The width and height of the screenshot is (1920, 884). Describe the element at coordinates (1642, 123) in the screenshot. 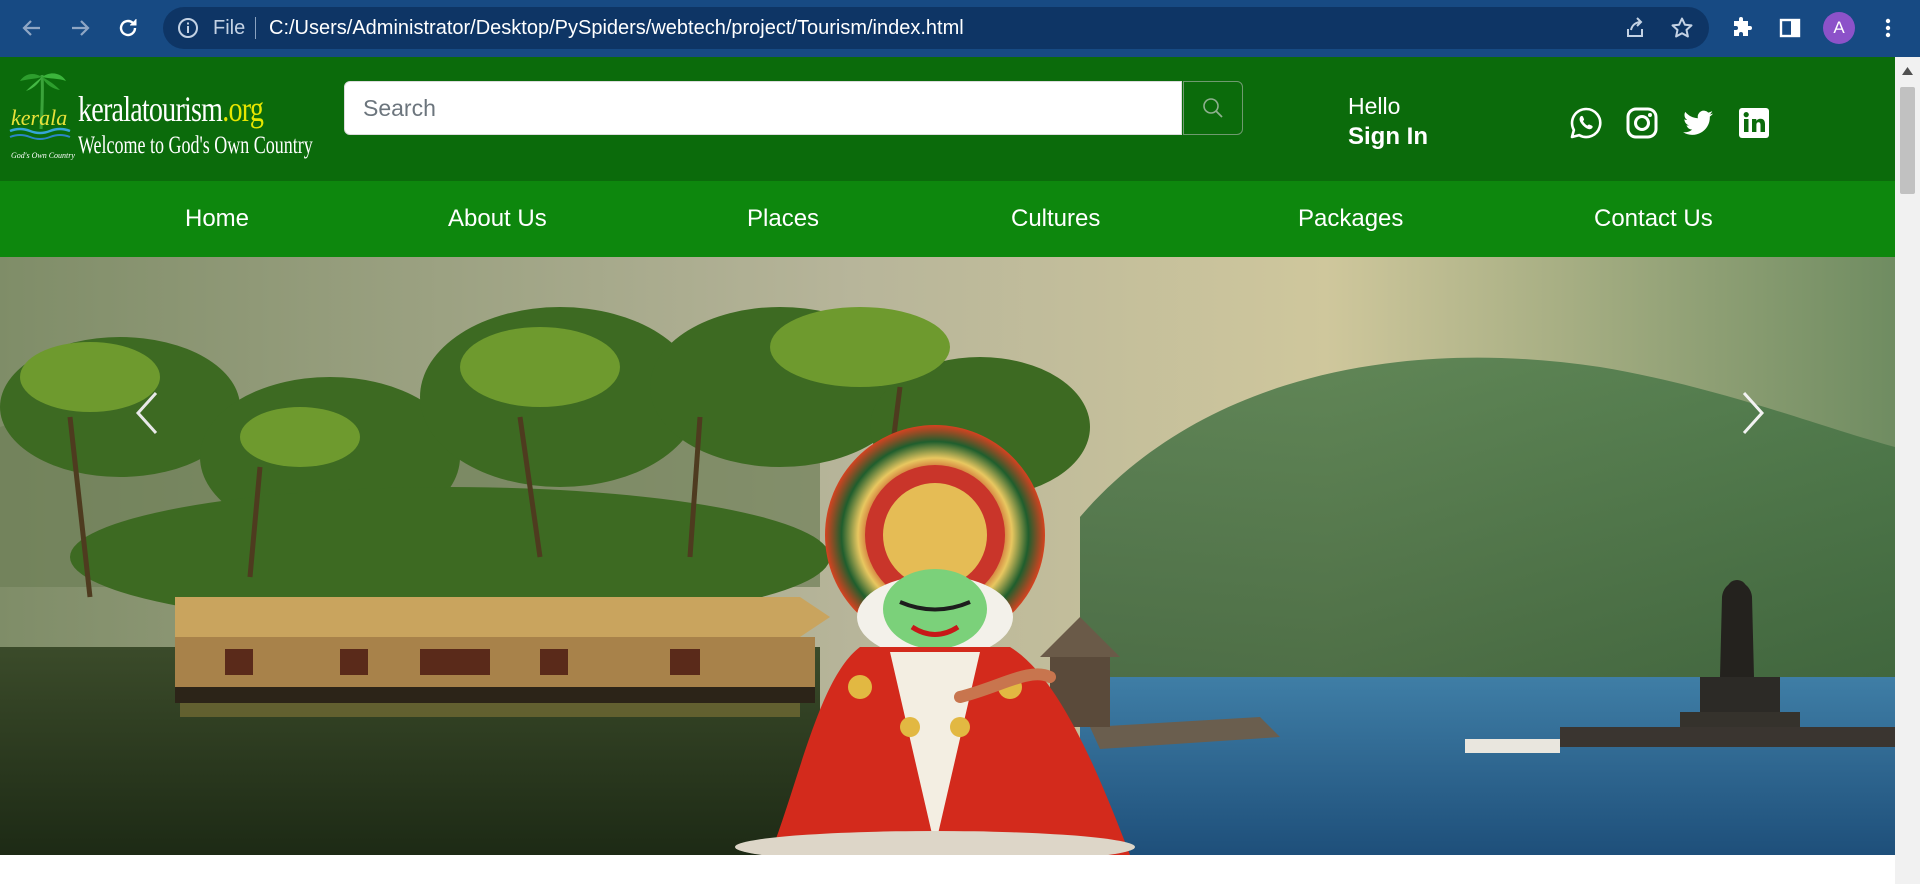

I see `instagram-icon` at that location.